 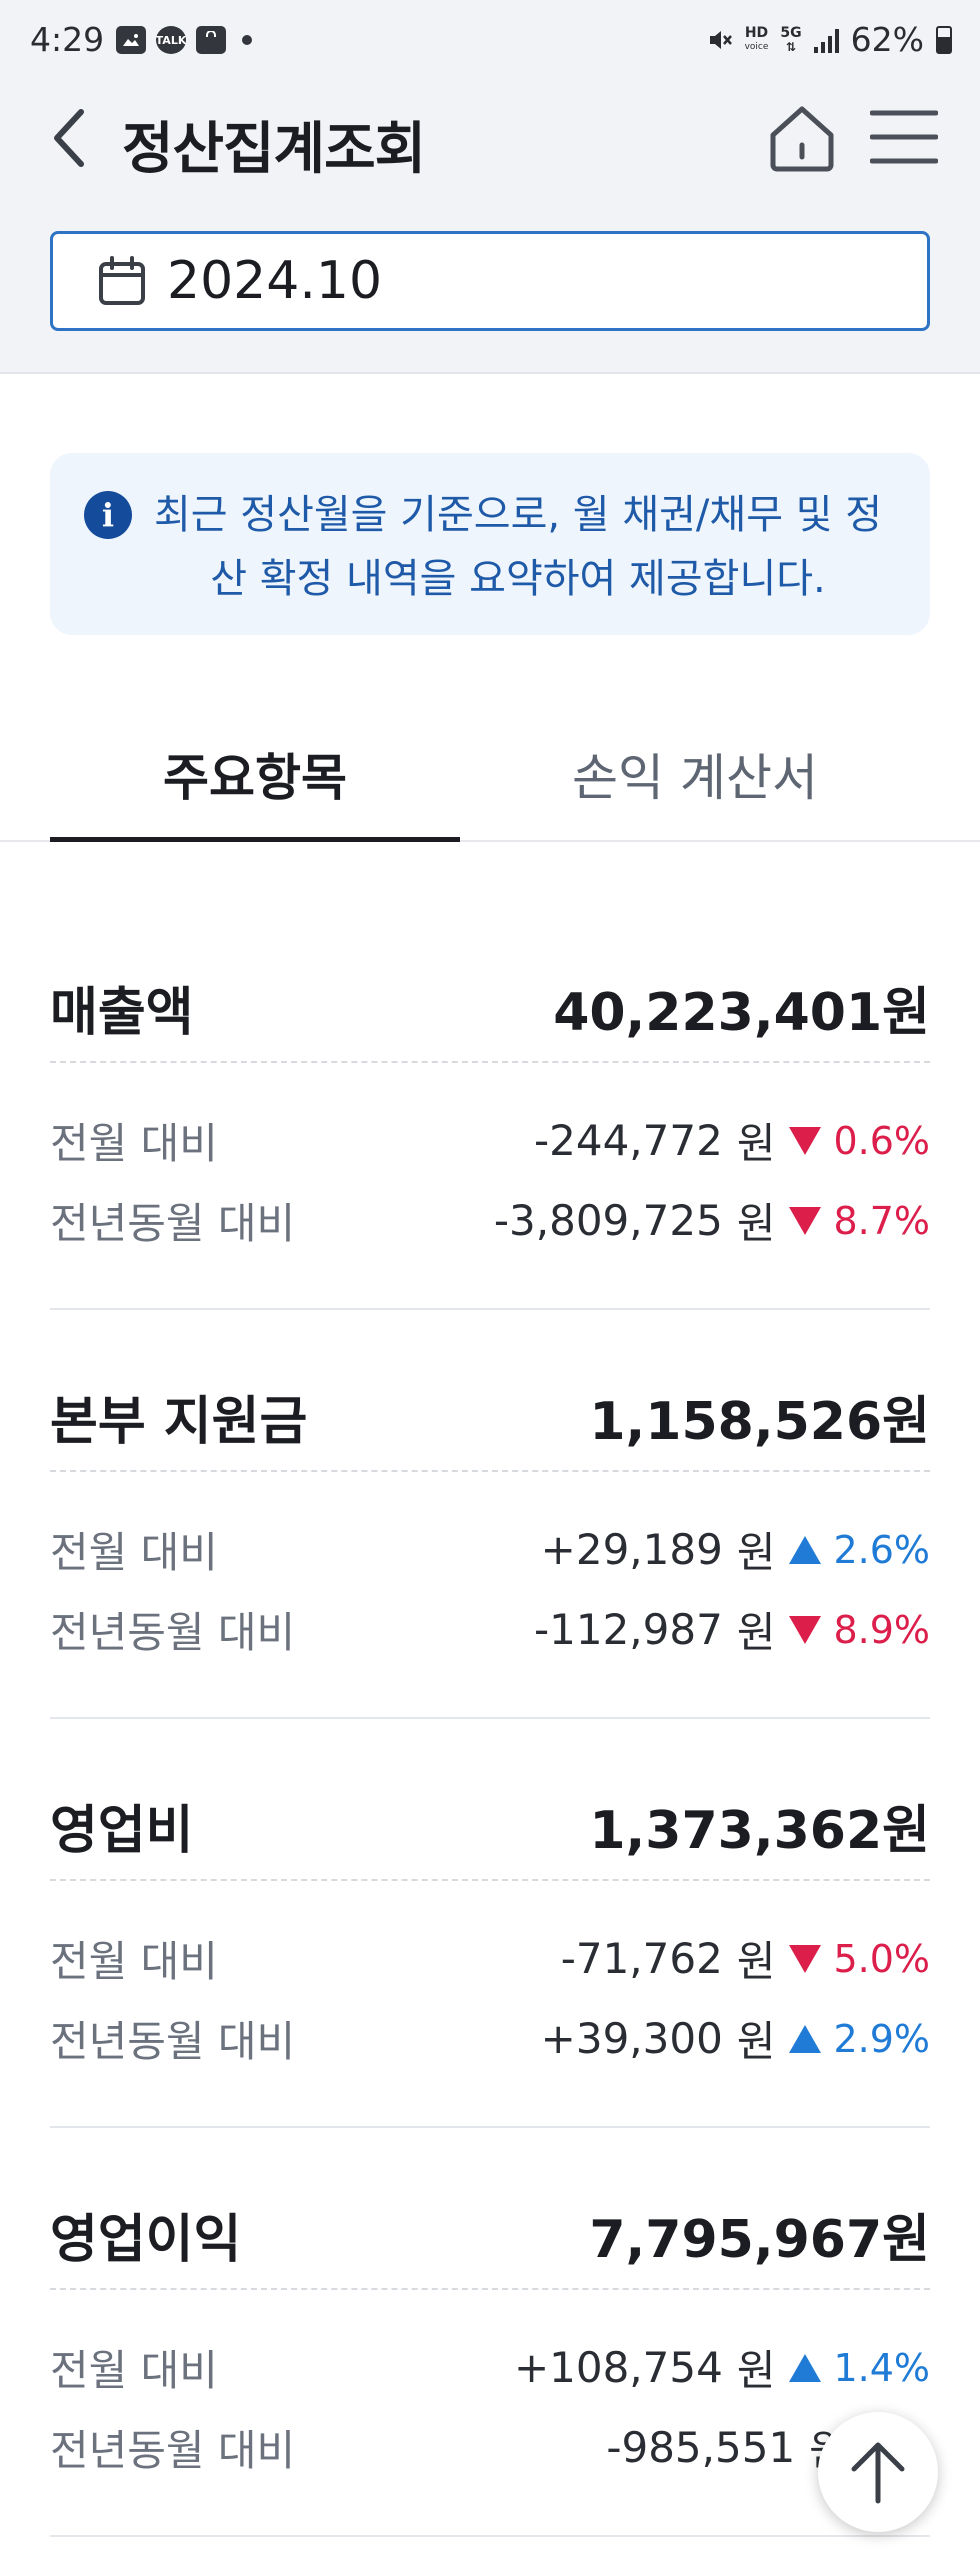 I want to click on section-header: 매출액 40,223,401원, so click(x=490, y=1001).